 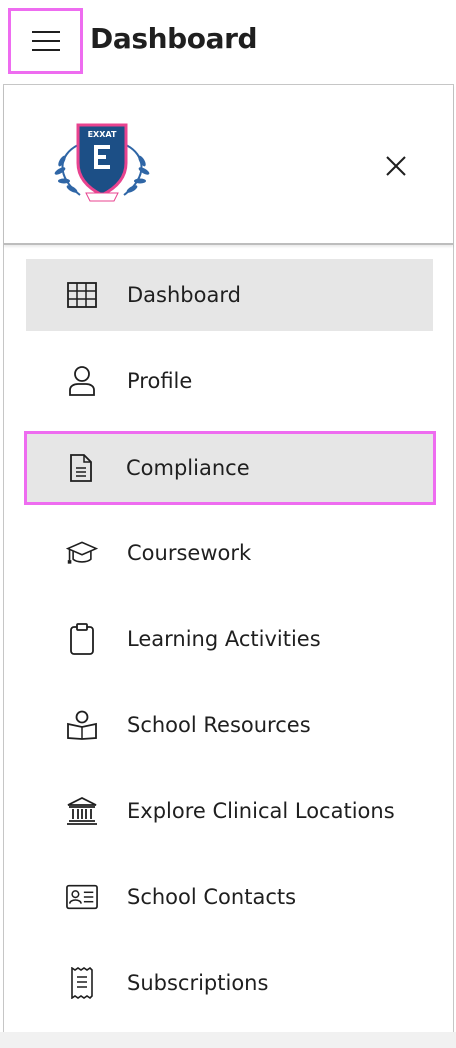 What do you see at coordinates (82, 811) in the screenshot?
I see `institution-icon` at bounding box center [82, 811].